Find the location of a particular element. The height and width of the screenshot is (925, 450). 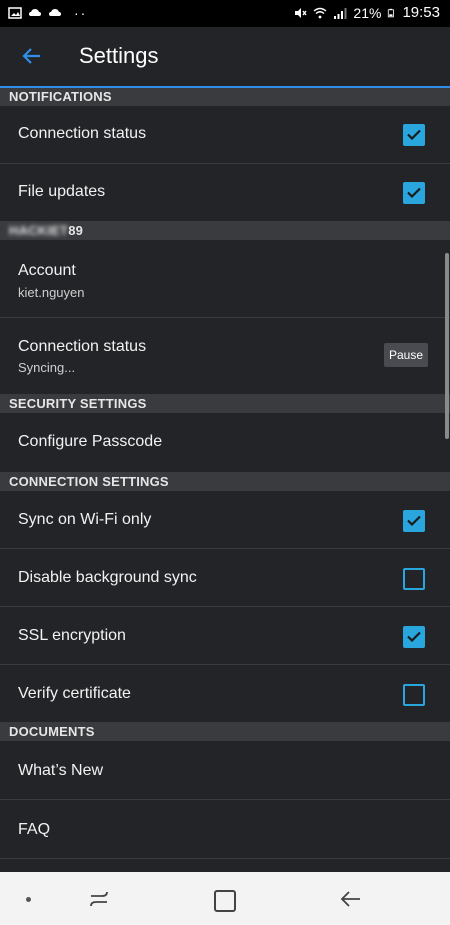

pause-button: Pause is located at coordinates (406, 355).